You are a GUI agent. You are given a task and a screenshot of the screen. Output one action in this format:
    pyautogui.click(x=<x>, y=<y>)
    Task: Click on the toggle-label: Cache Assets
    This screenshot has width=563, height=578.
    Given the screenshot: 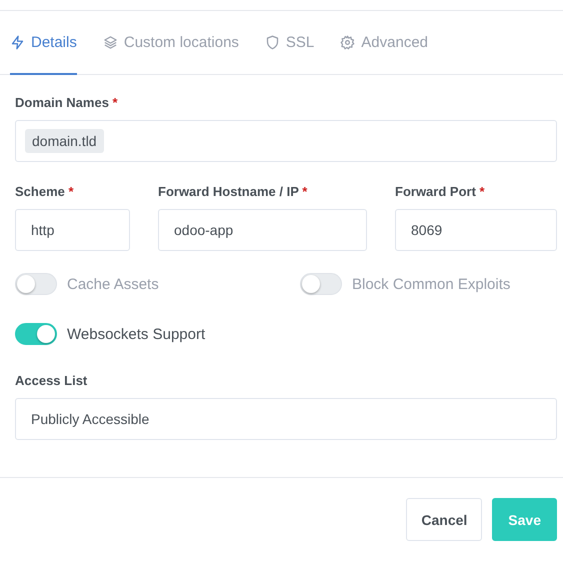 What is the action you would take?
    pyautogui.click(x=113, y=284)
    